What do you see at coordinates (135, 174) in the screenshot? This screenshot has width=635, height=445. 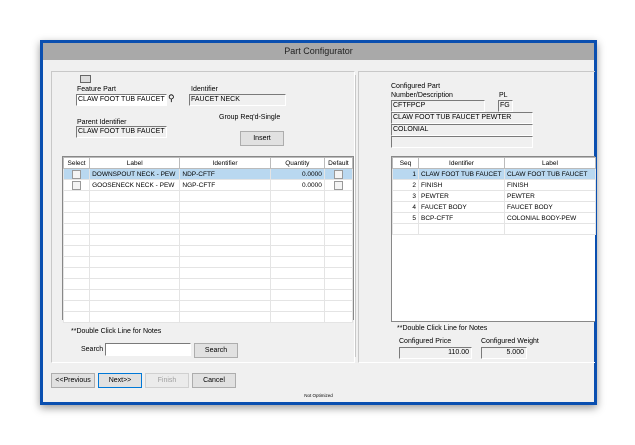 I see `row-label: DOWNSPOUT NECK - PEW` at bounding box center [135, 174].